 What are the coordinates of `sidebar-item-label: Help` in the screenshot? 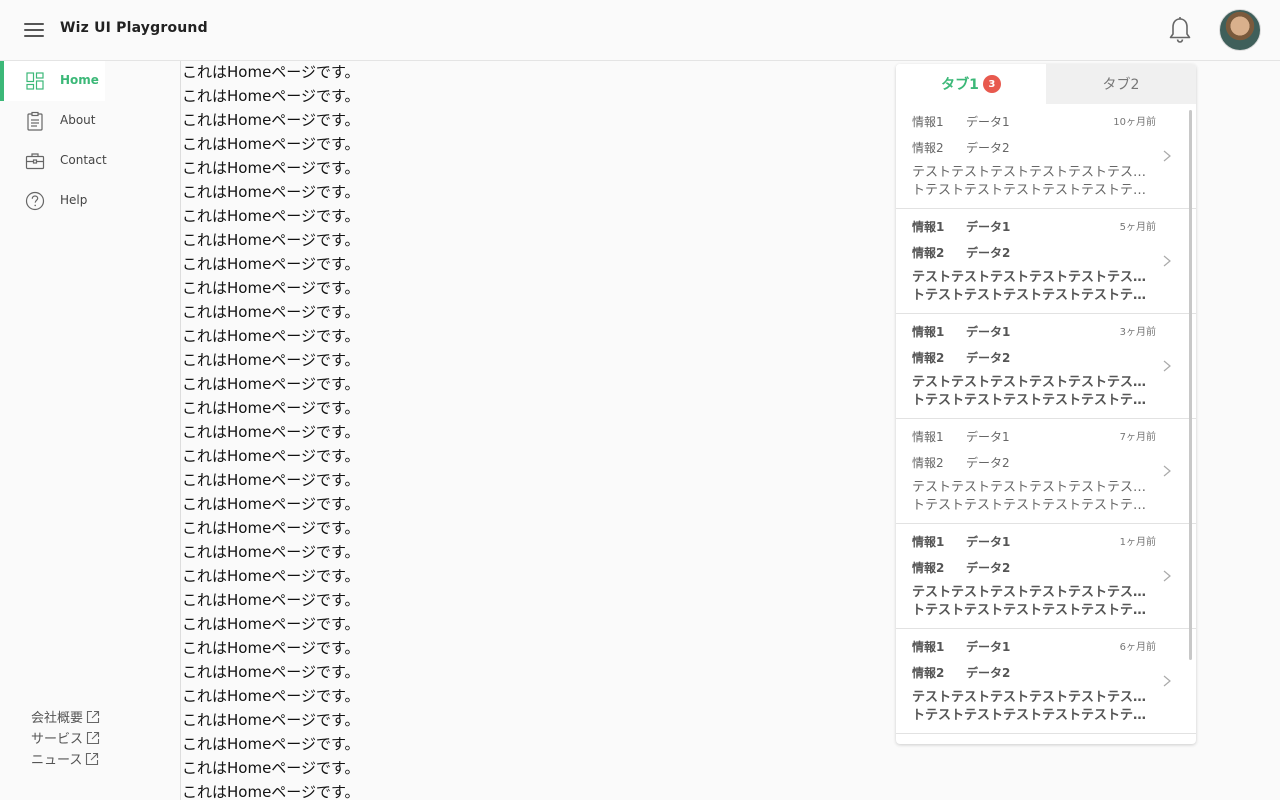 It's located at (74, 200).